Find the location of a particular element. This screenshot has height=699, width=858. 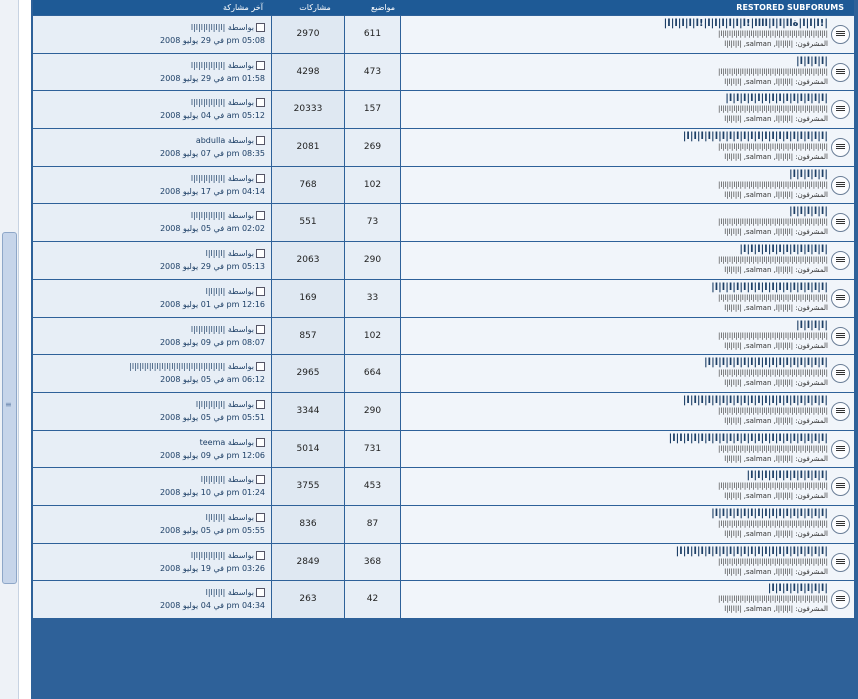

last-post-author-text: بواسطة |ا|ا|ا|ا|ا|ا is located at coordinates (225, 404).